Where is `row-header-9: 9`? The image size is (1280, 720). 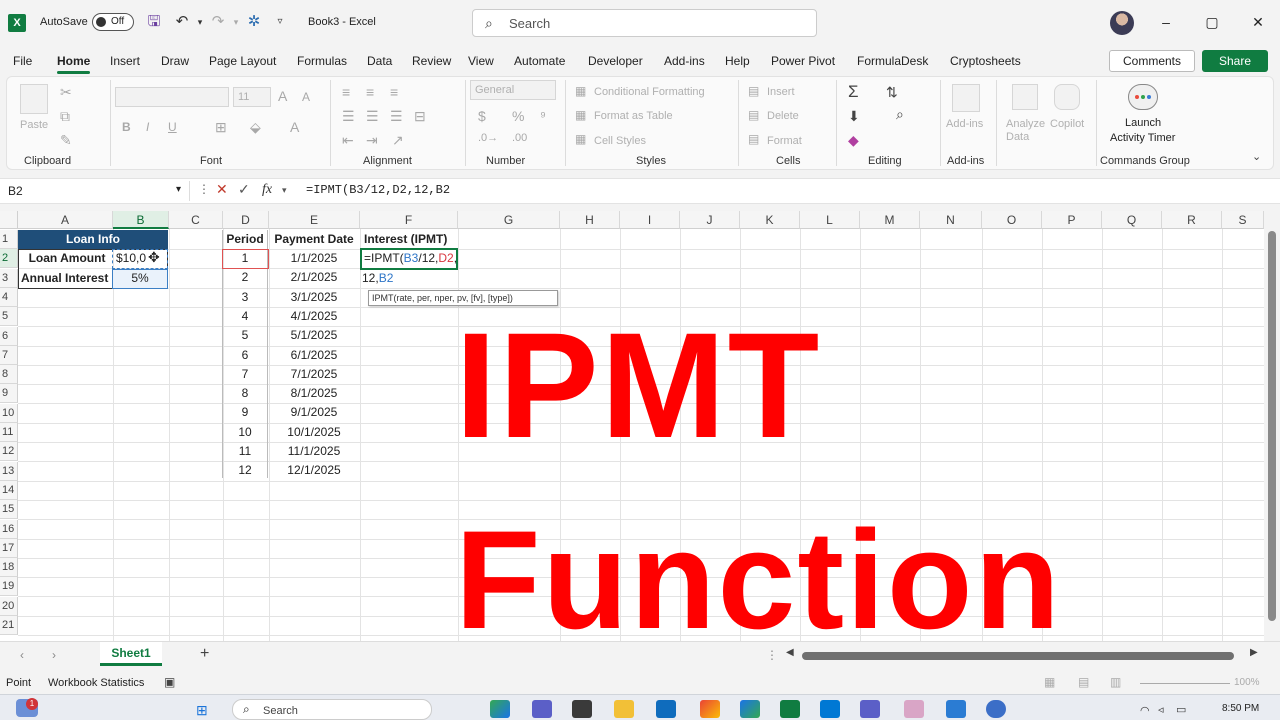
row-header-9: 9 is located at coordinates (9, 393).